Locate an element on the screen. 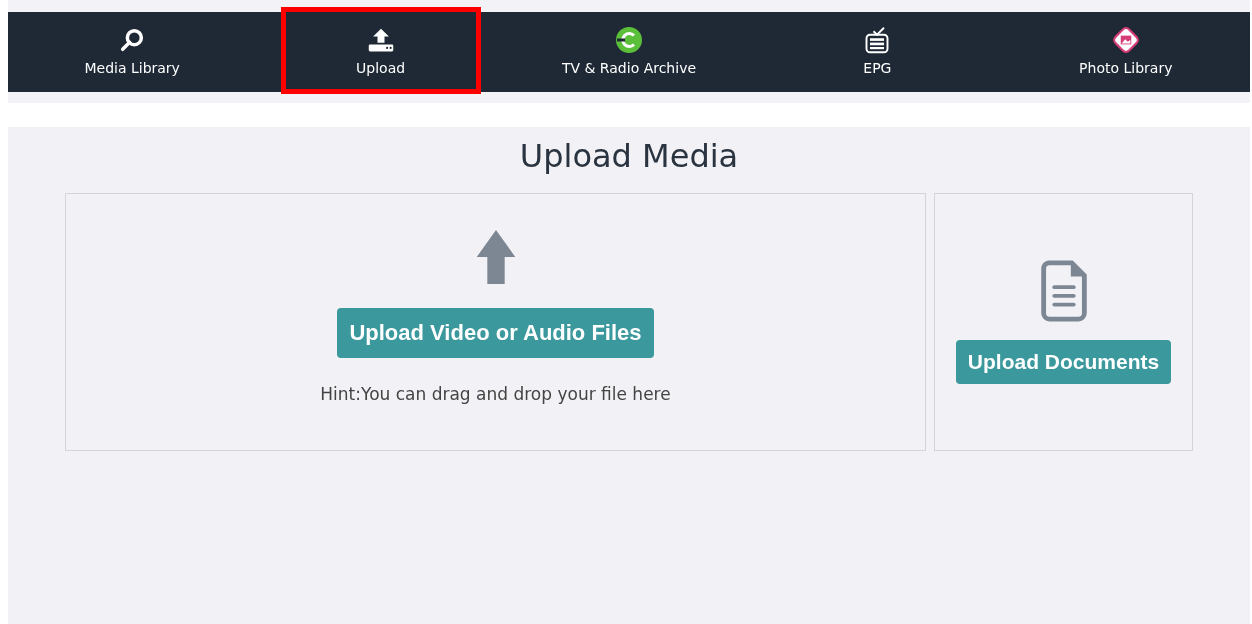 This screenshot has width=1252, height=624. nav-tab: EPG is located at coordinates (877, 50).